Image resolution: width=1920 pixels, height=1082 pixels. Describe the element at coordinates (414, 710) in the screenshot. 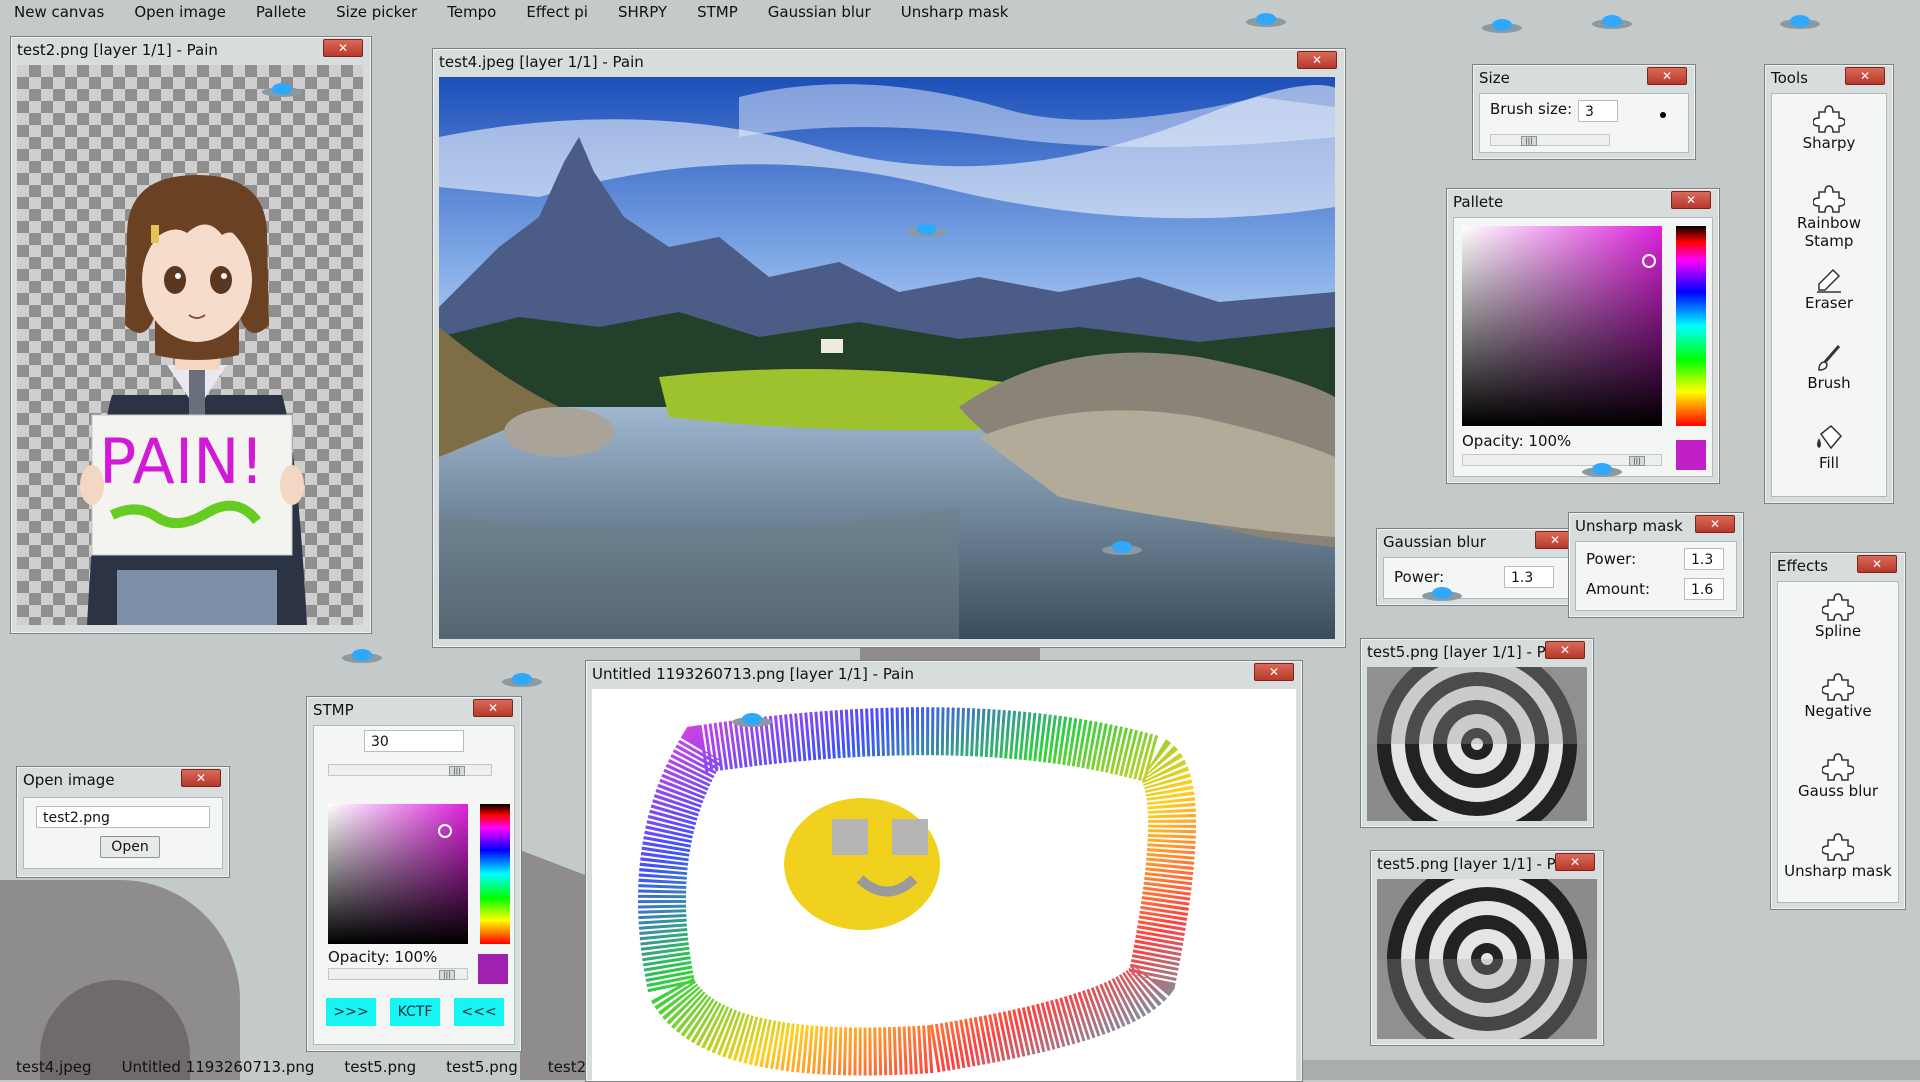

I see `window-titlebar: STMP ✕` at that location.